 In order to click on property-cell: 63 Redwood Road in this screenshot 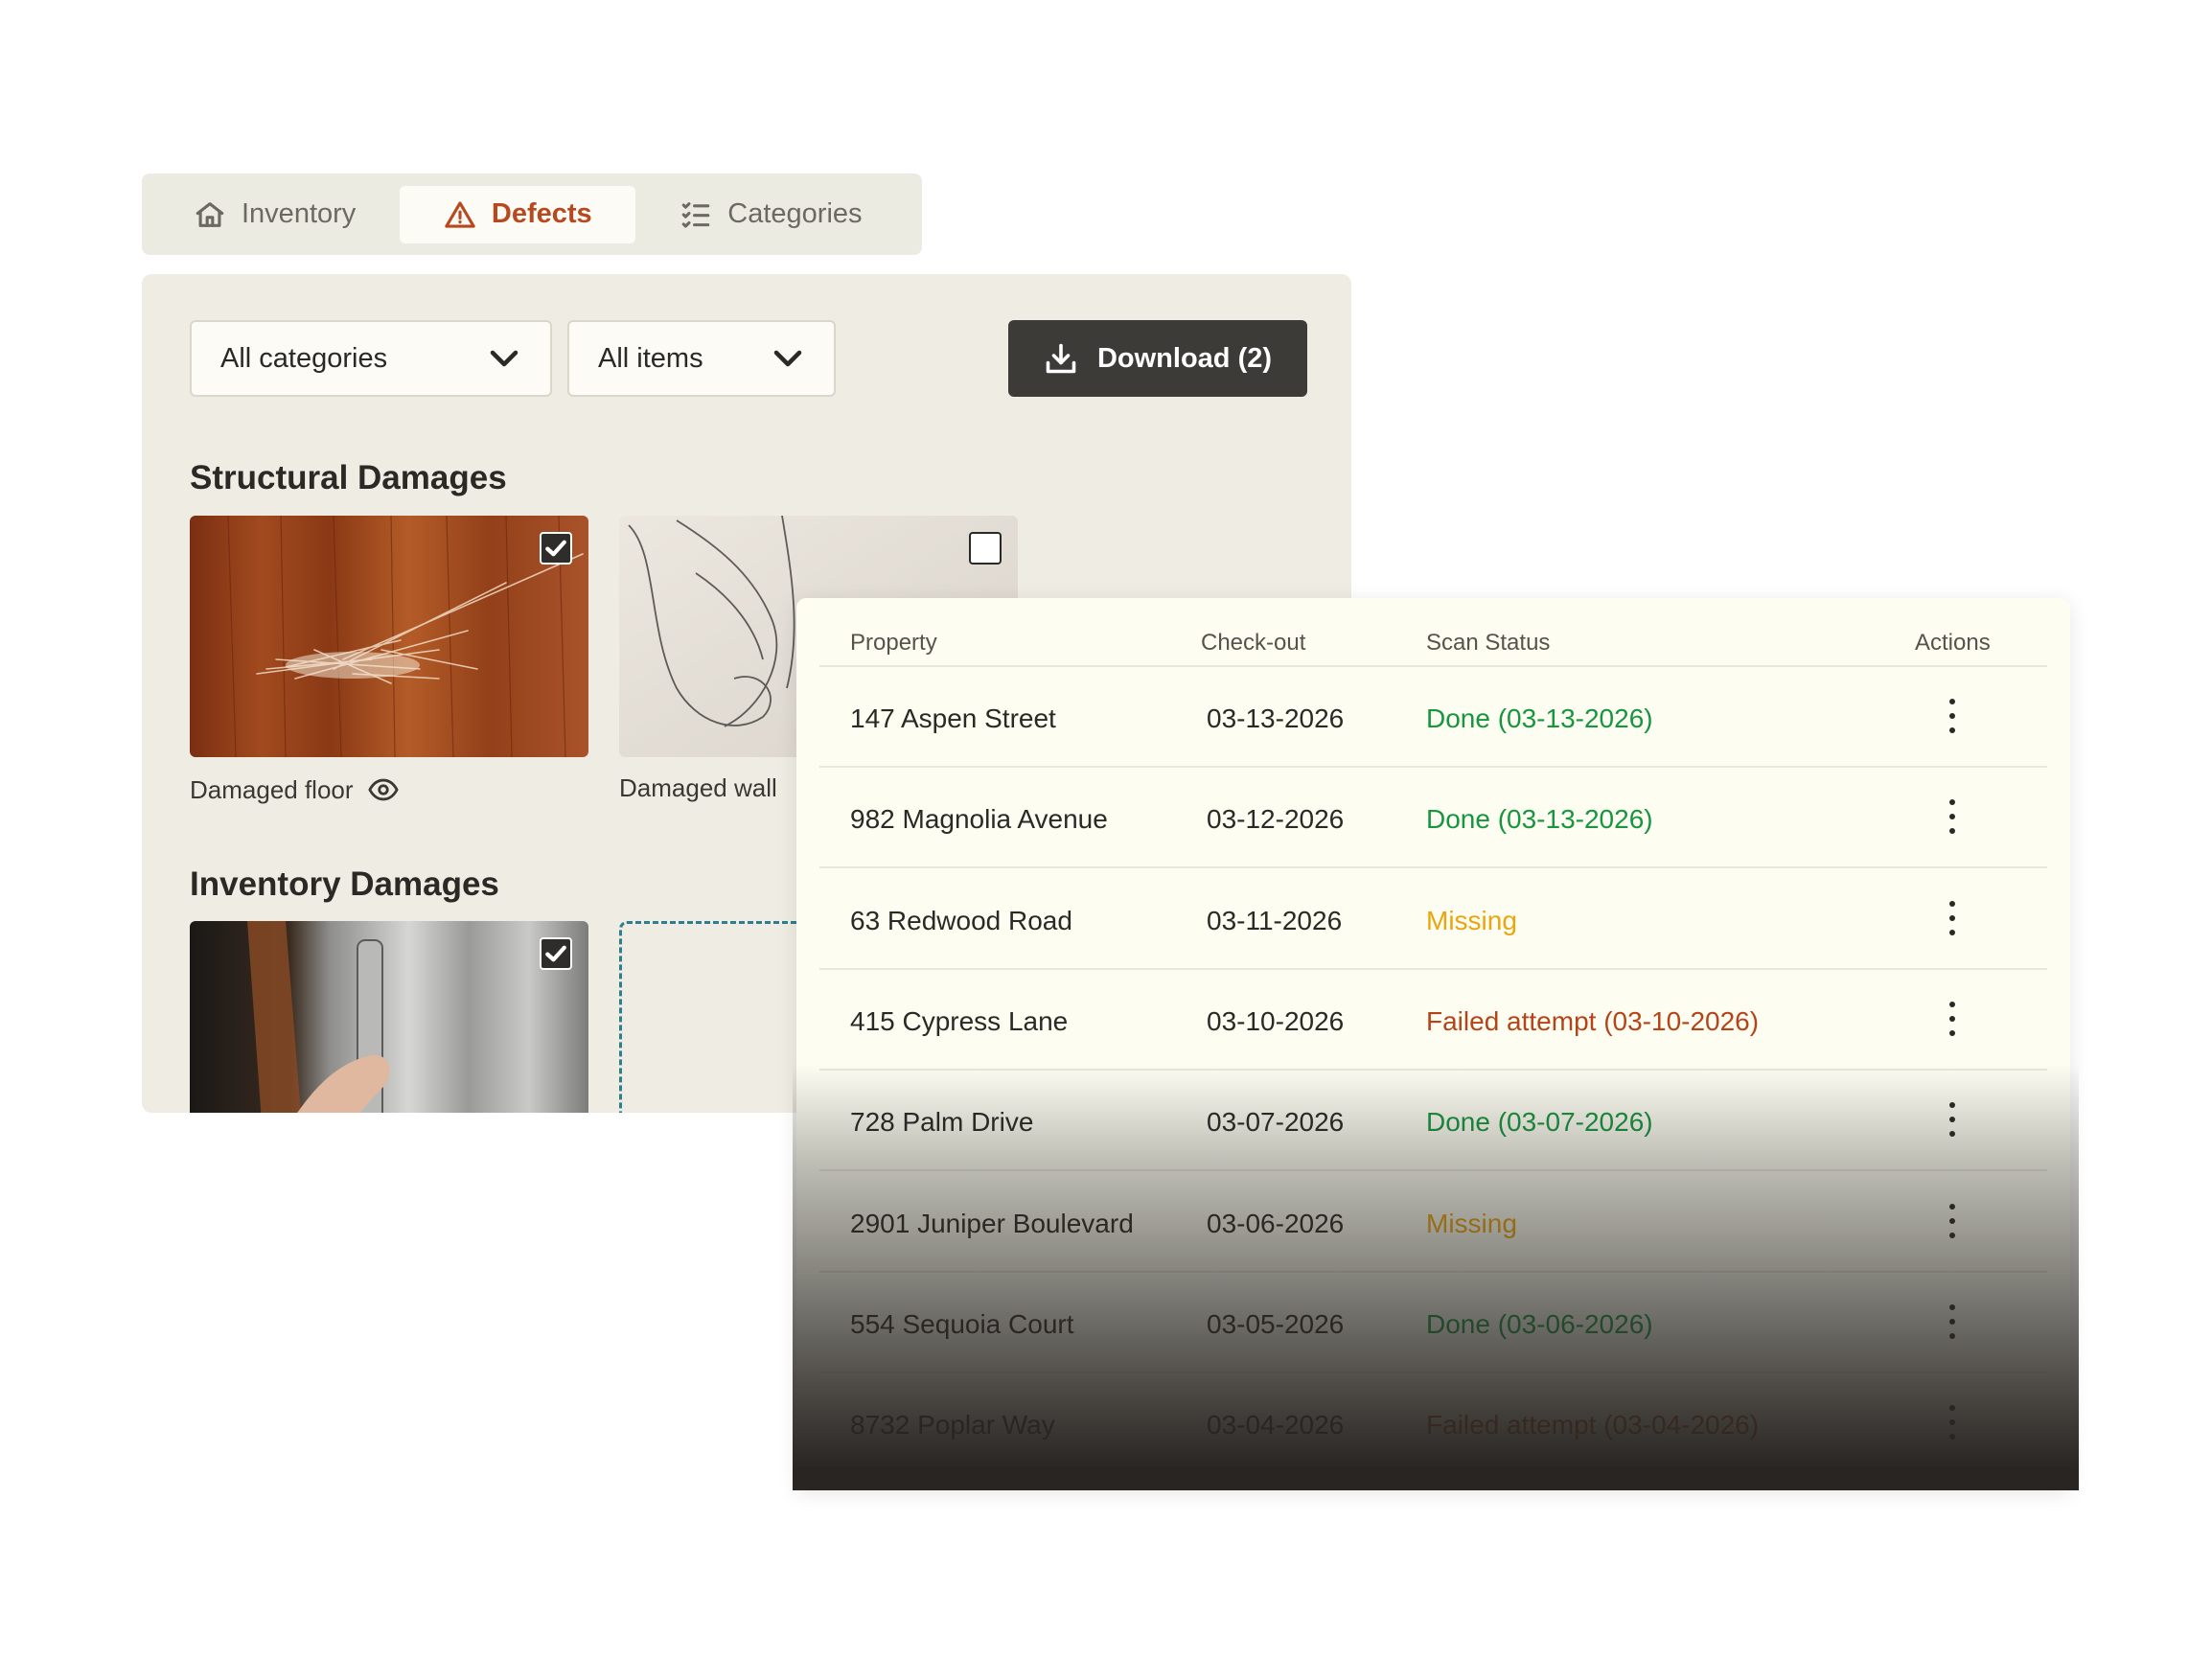, I will do `click(961, 921)`.